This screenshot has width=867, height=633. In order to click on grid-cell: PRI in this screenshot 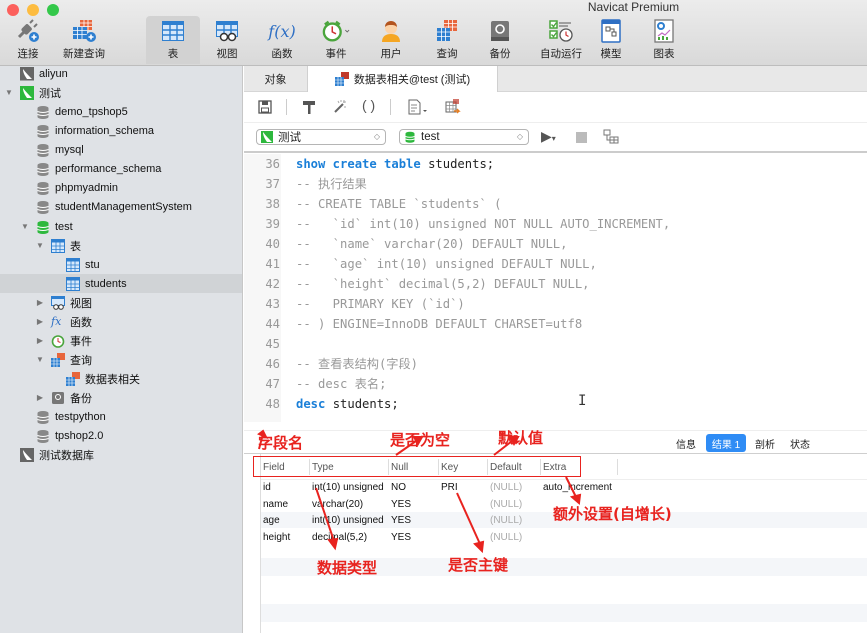, I will do `click(449, 488)`.